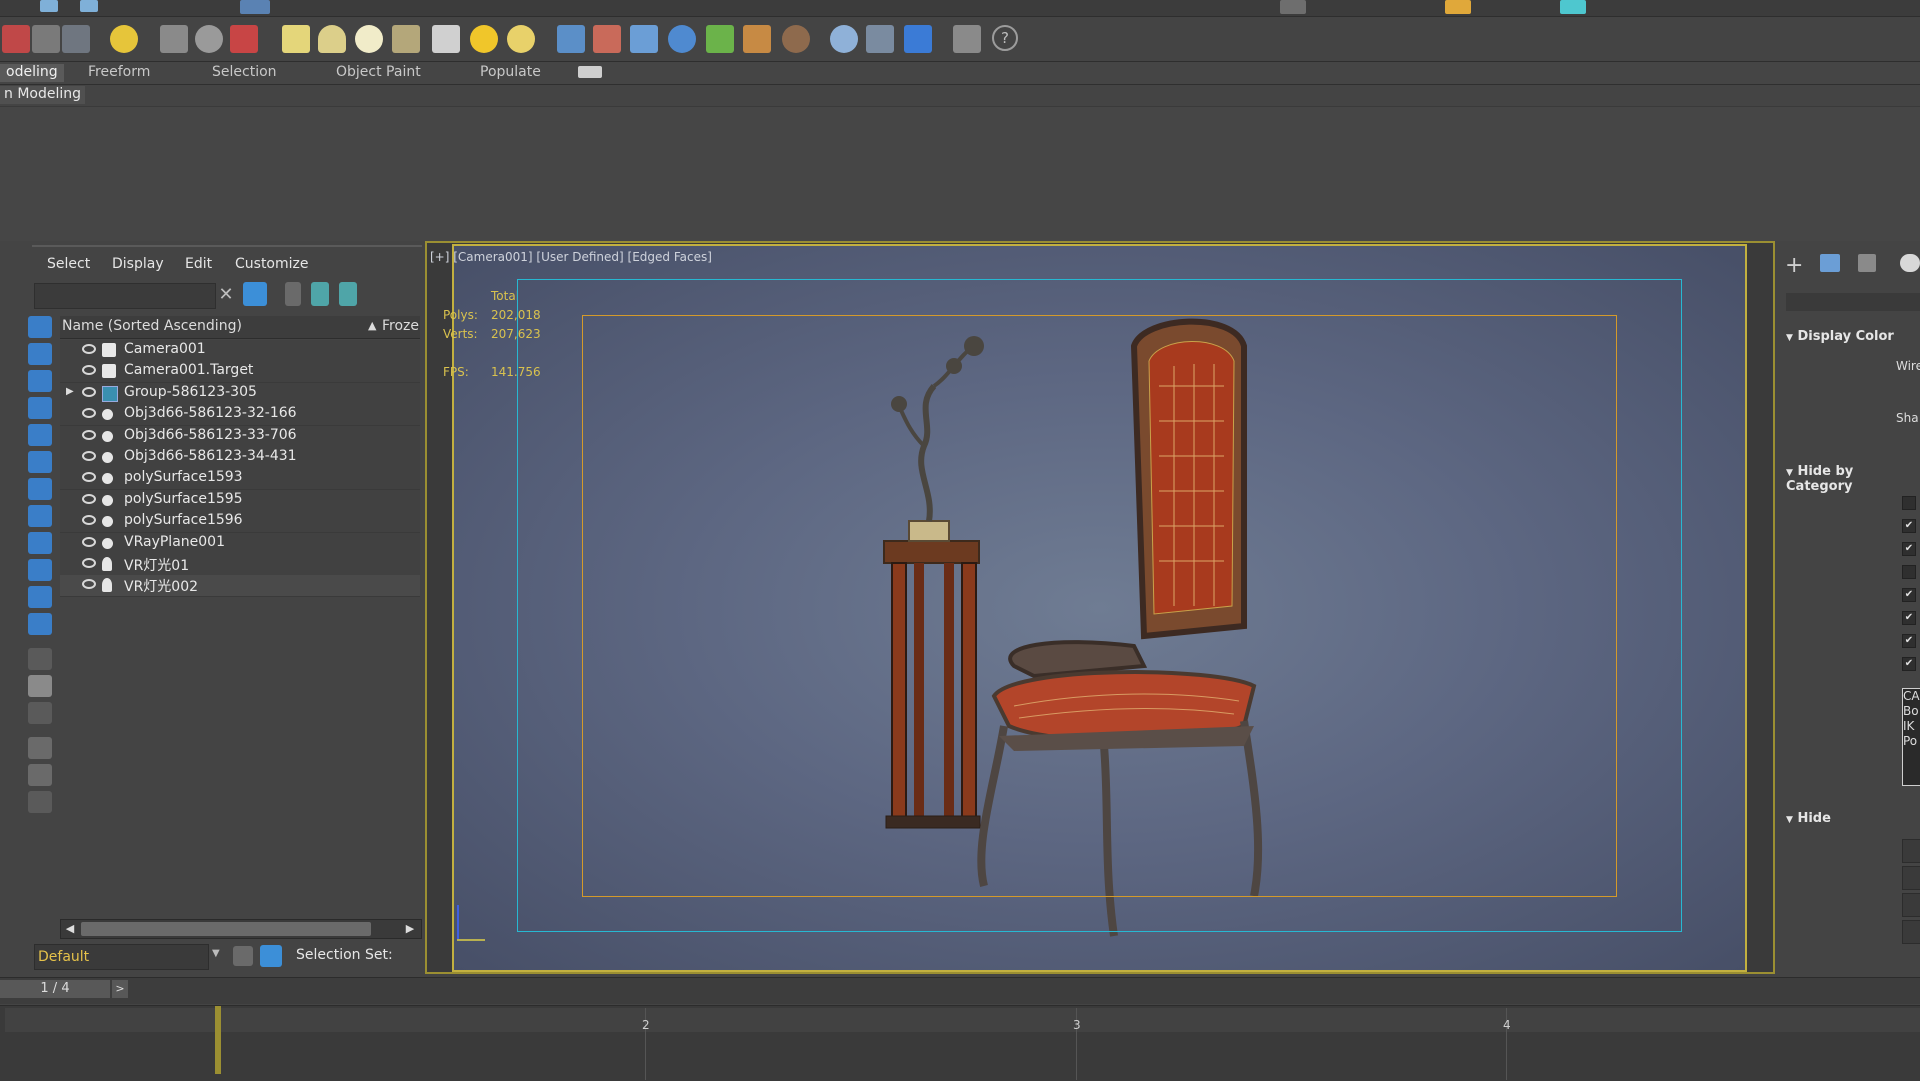  I want to click on material-icon, so click(209, 39).